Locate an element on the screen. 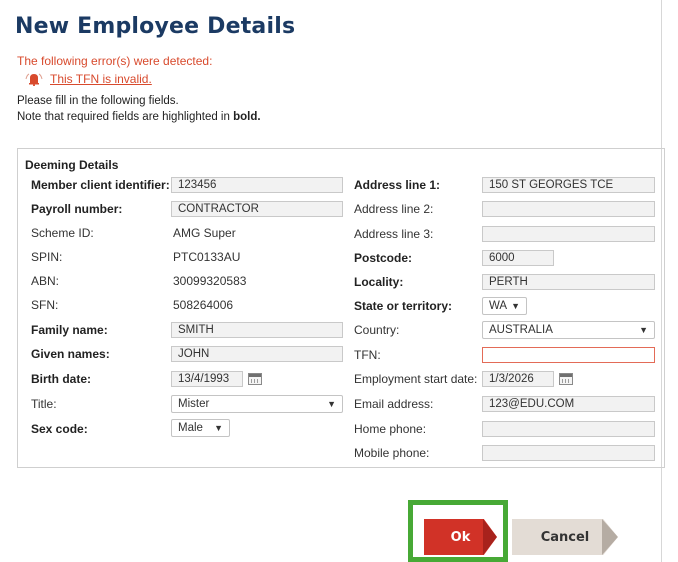 Image resolution: width=678 pixels, height=562 pixels. label-member-client-identifier: Member client identifier: is located at coordinates (100, 185).